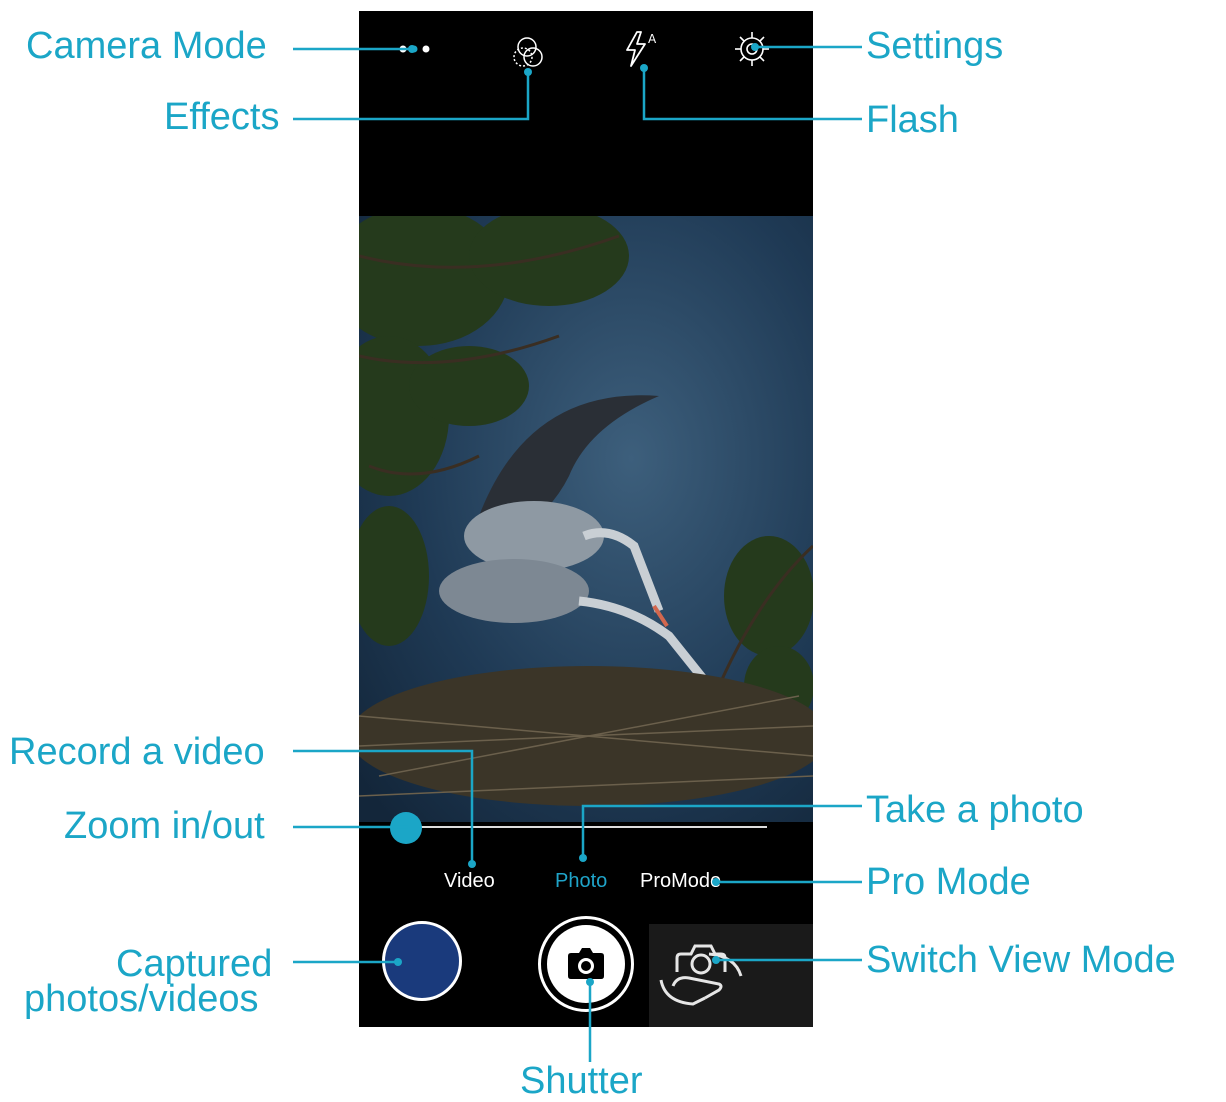 The width and height of the screenshot is (1226, 1102). Describe the element at coordinates (581, 1081) in the screenshot. I see `callout-shutter: Shutter` at that location.